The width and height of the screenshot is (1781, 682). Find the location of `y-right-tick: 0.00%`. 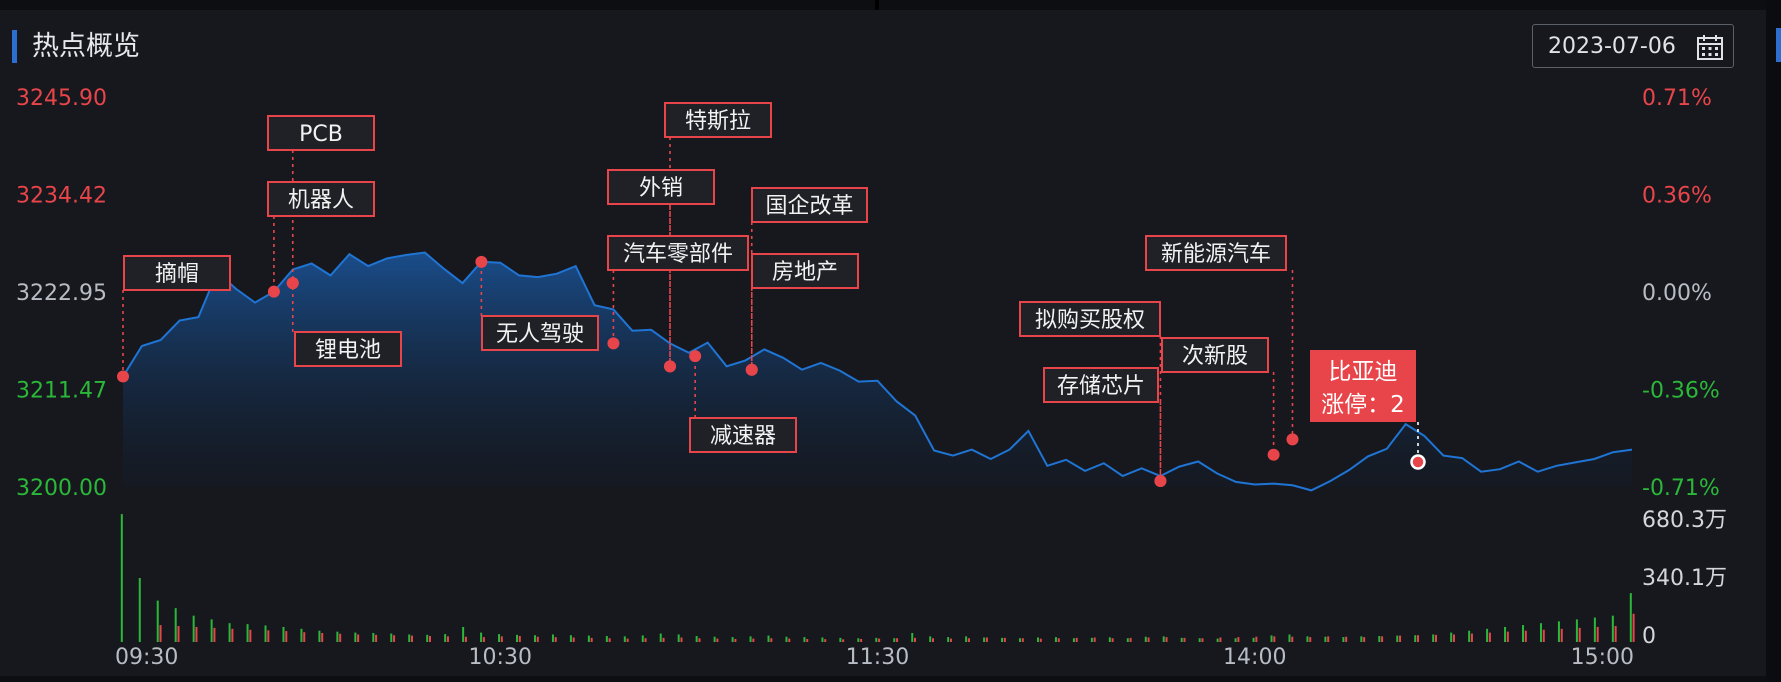

y-right-tick: 0.00% is located at coordinates (1677, 293).